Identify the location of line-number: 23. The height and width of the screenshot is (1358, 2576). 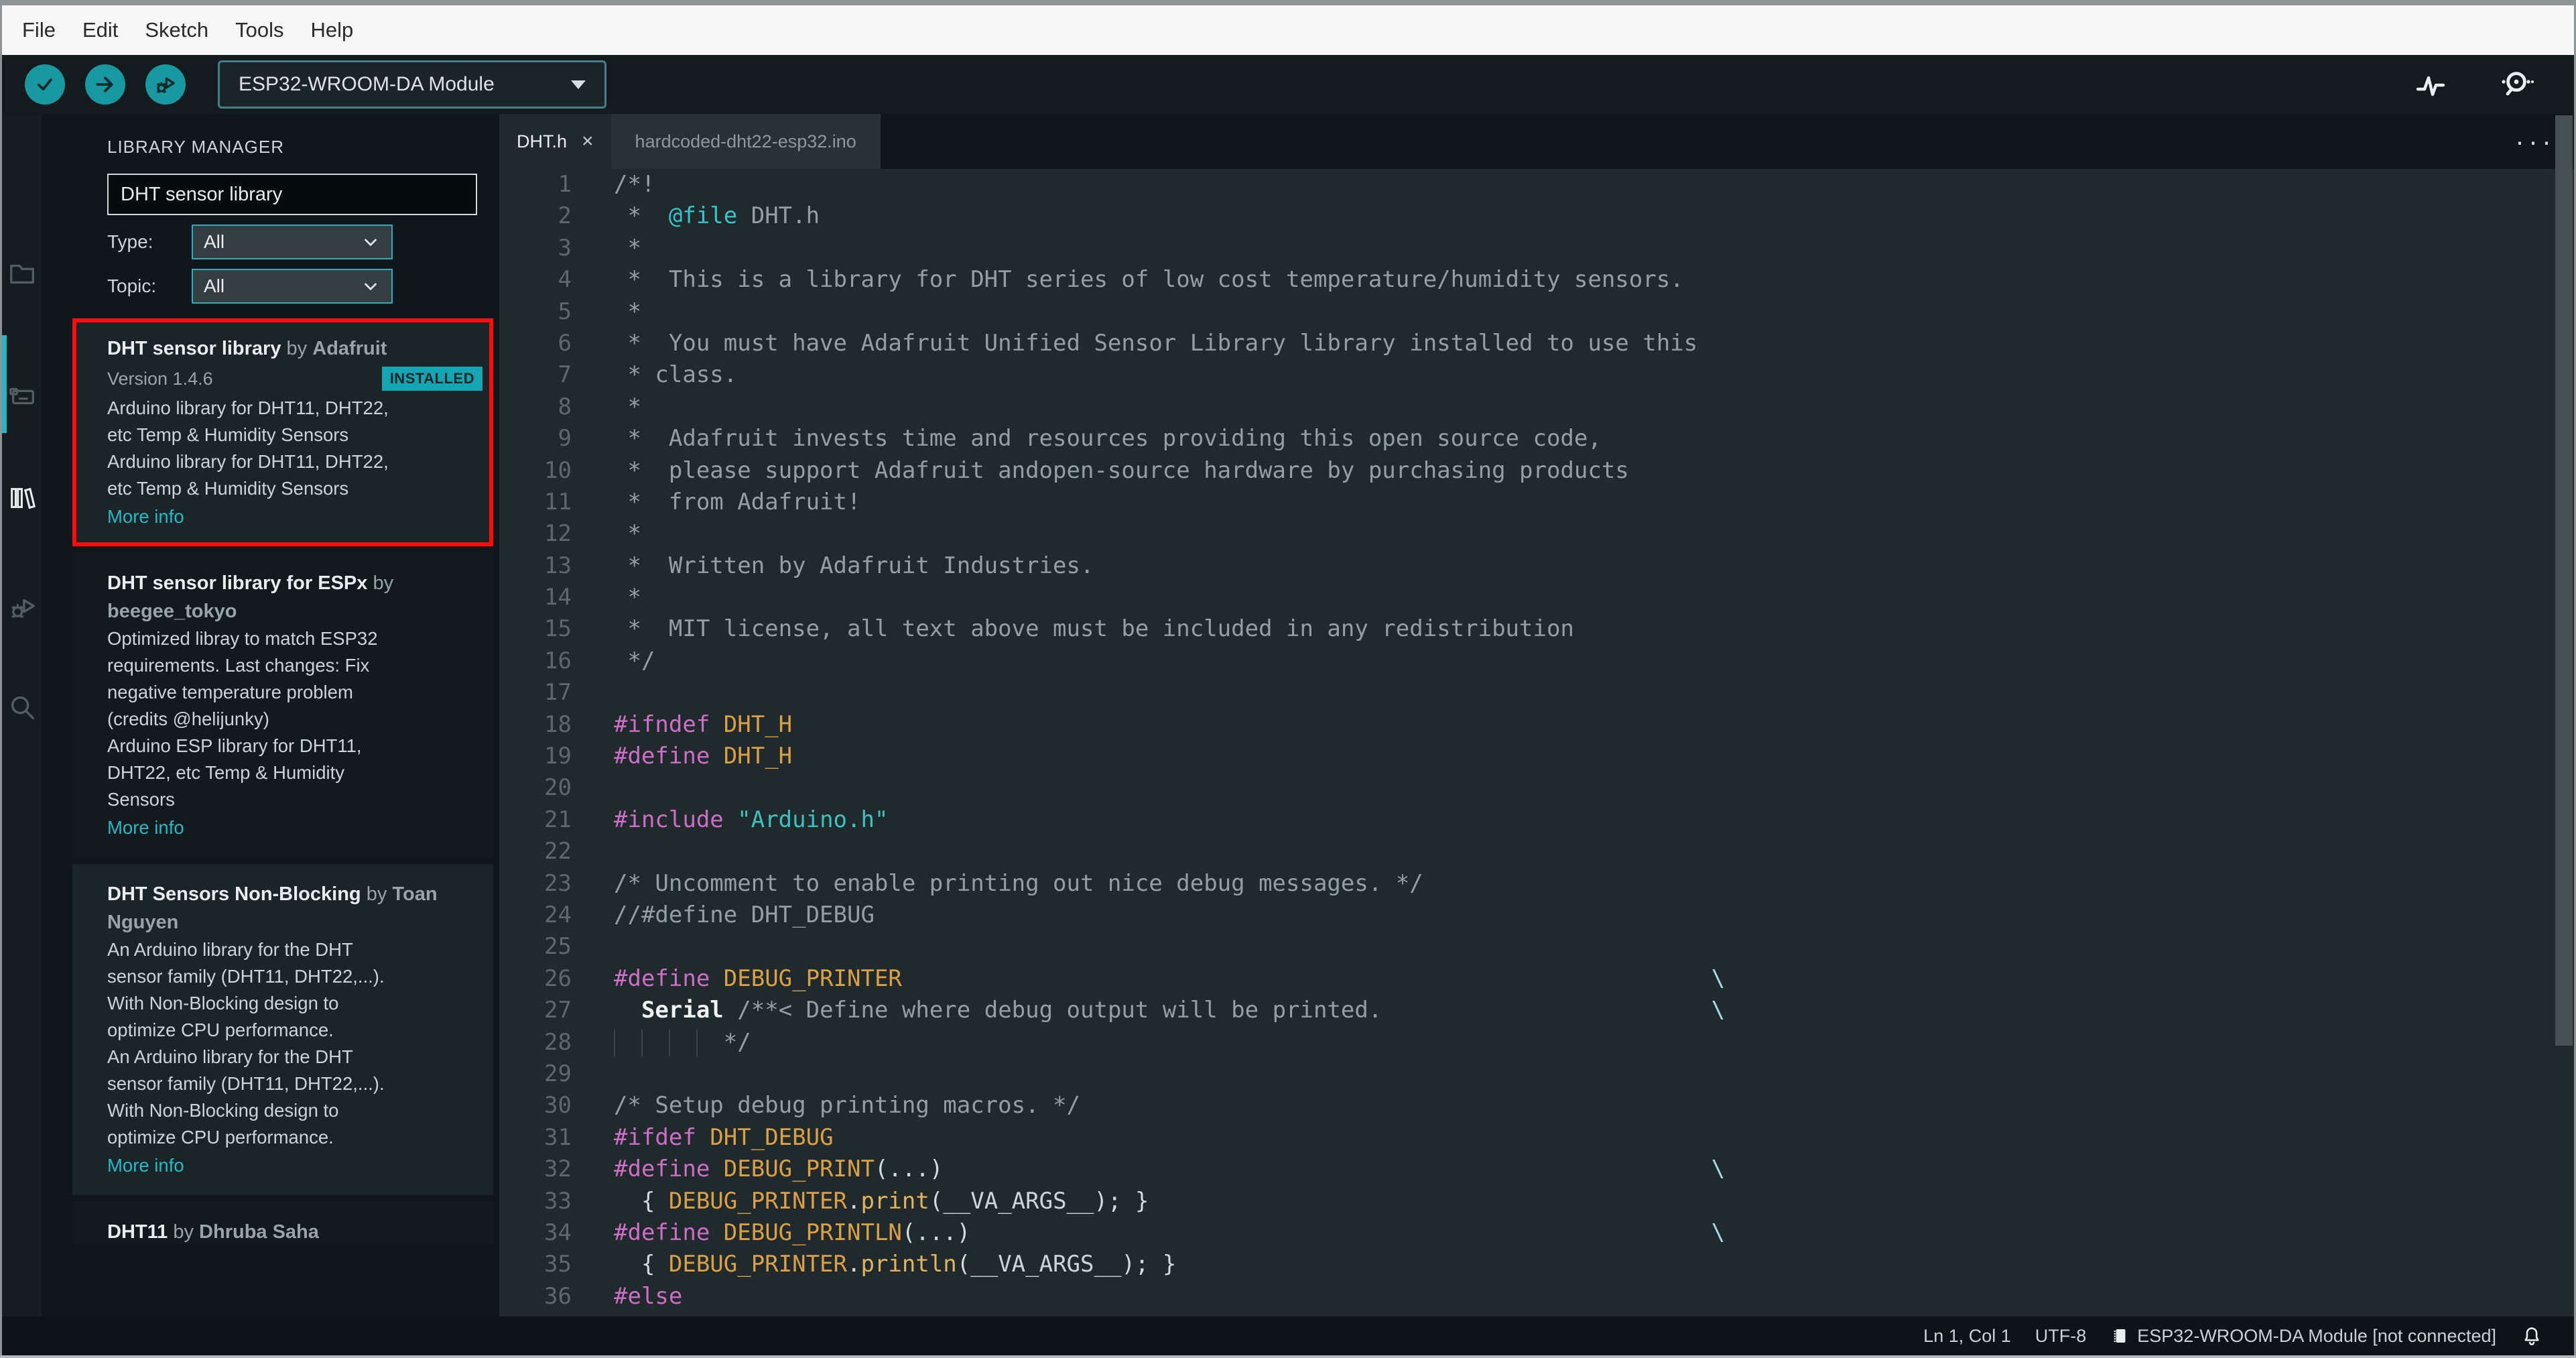
(558, 883).